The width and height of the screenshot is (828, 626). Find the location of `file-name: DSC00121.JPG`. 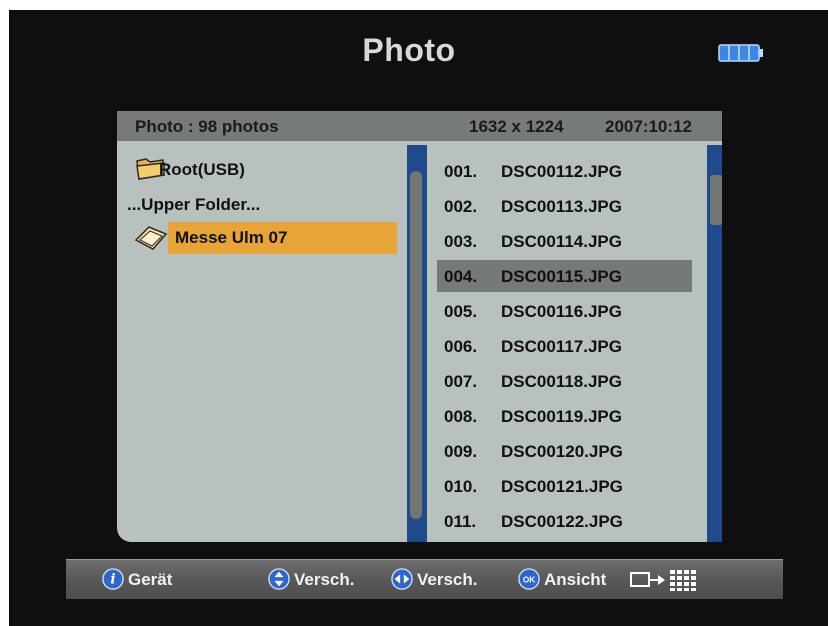

file-name: DSC00121.JPG is located at coordinates (562, 486).